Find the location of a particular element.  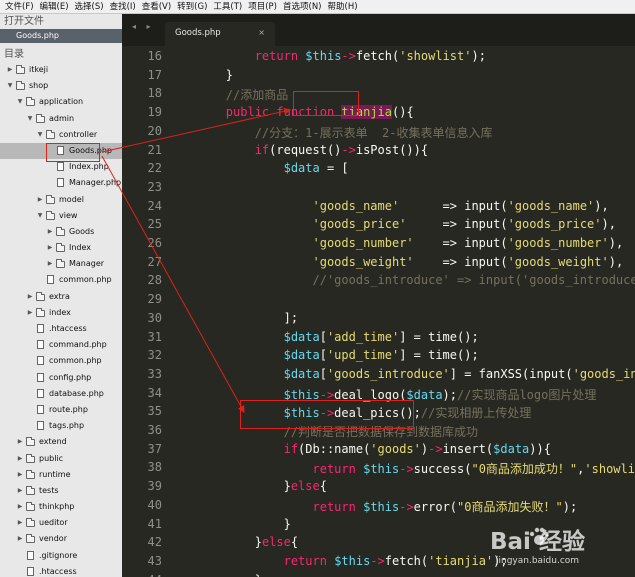

tree-folder: ▼ view is located at coordinates (61, 216).